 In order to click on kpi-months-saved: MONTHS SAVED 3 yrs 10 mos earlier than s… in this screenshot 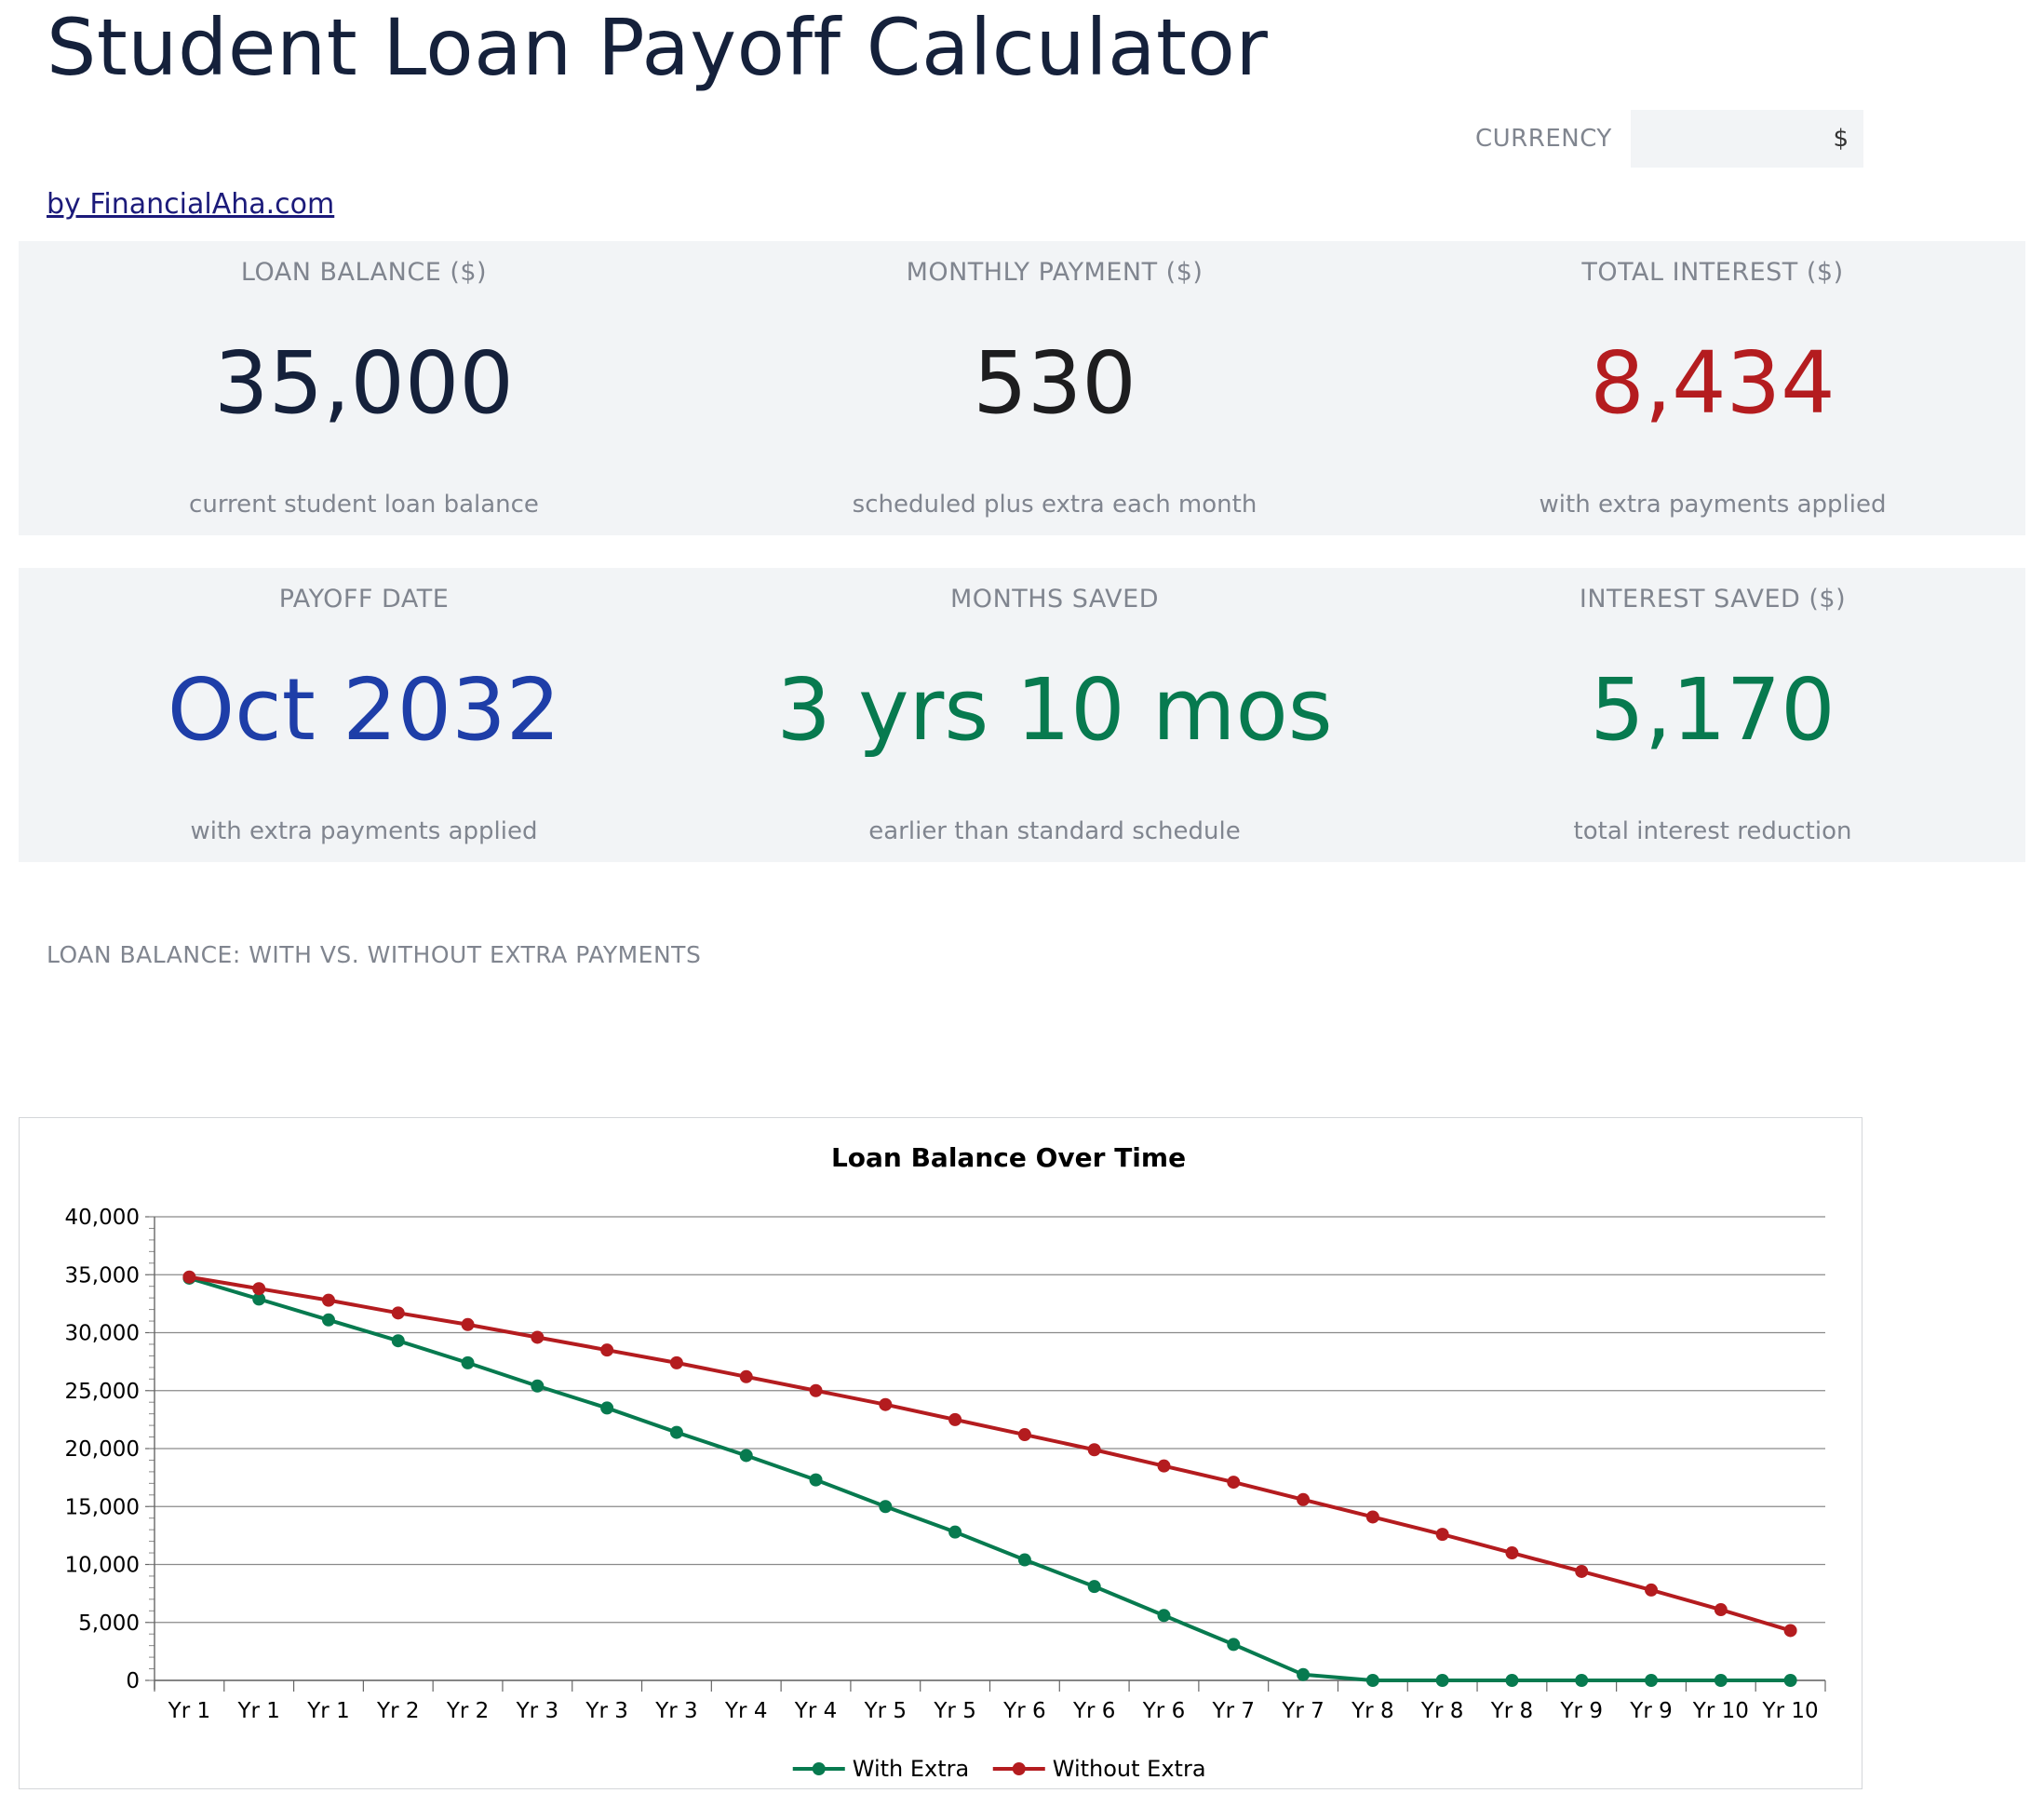, I will do `click(1054, 715)`.